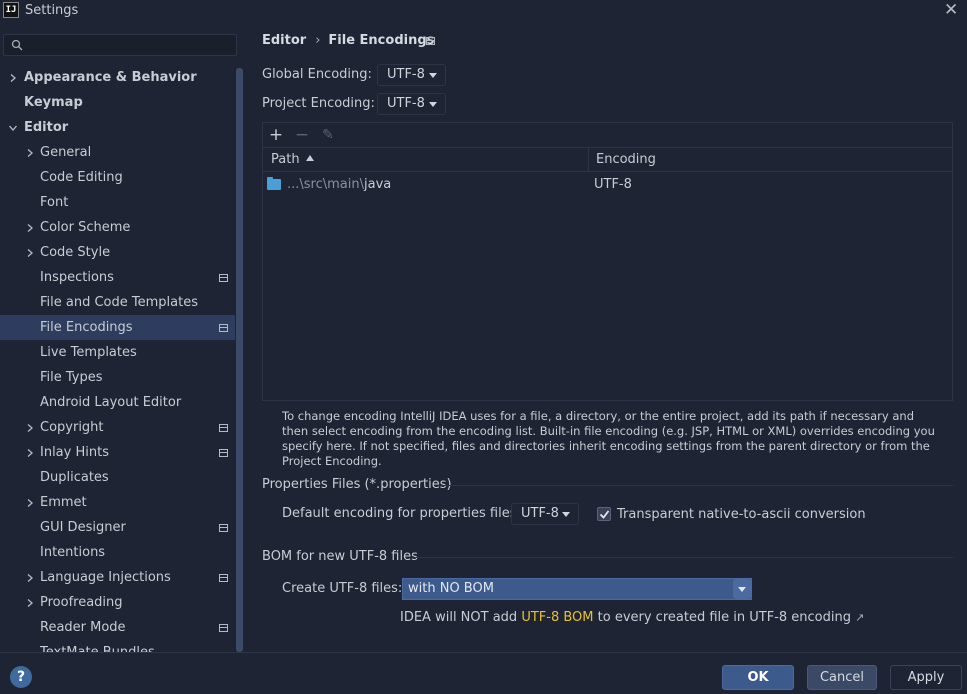 The width and height of the screenshot is (967, 694). What do you see at coordinates (117, 477) in the screenshot?
I see `sidebar-item-duplicates: Duplicates` at bounding box center [117, 477].